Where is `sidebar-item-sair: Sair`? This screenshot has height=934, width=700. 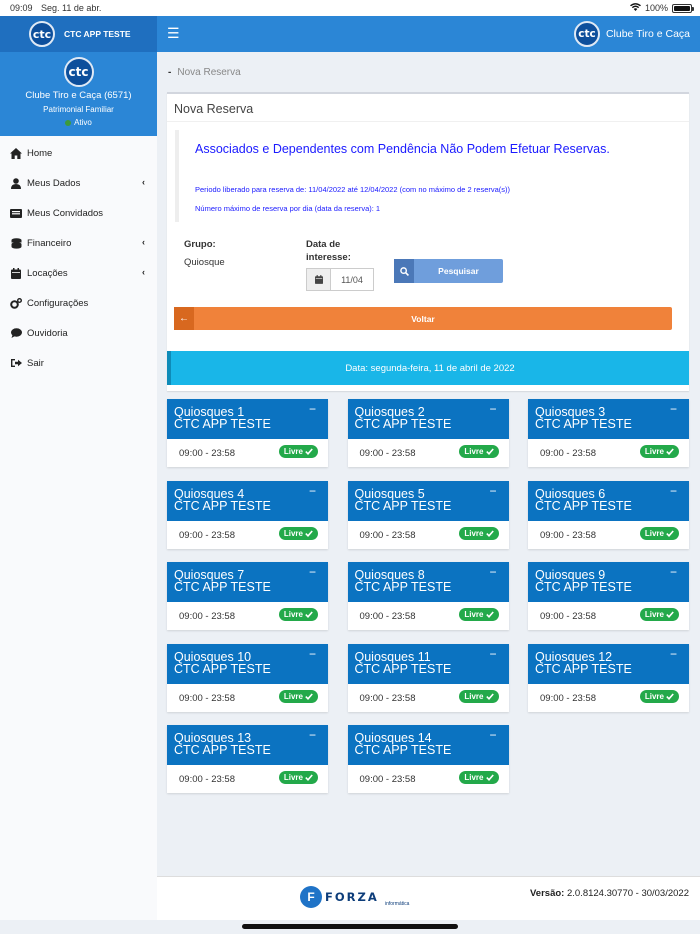
sidebar-item-sair: Sair is located at coordinates (78, 363).